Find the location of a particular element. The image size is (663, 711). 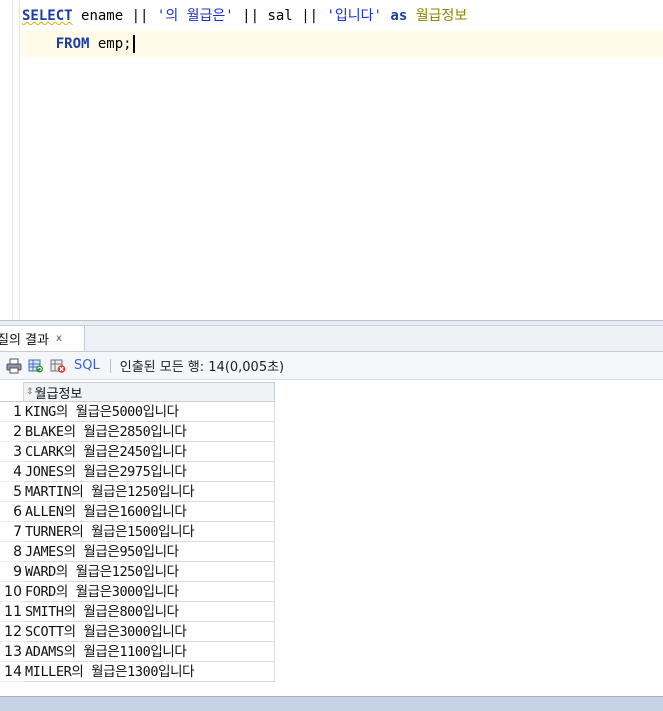

editor-gutter is located at coordinates (6, 160).